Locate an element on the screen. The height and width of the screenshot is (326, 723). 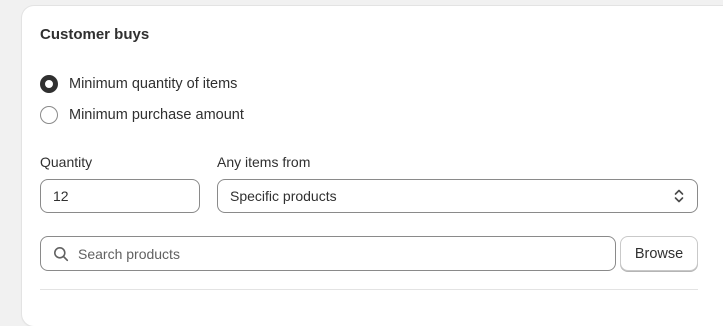
radio-label-minimum-purchase: Minimum purchase amount is located at coordinates (156, 115).